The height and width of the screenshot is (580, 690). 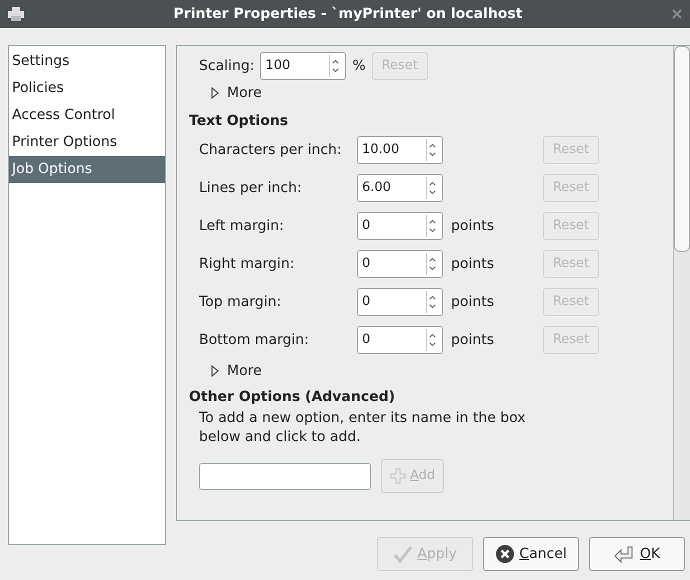 What do you see at coordinates (240, 302) in the screenshot?
I see `option-label: Top margin:` at bounding box center [240, 302].